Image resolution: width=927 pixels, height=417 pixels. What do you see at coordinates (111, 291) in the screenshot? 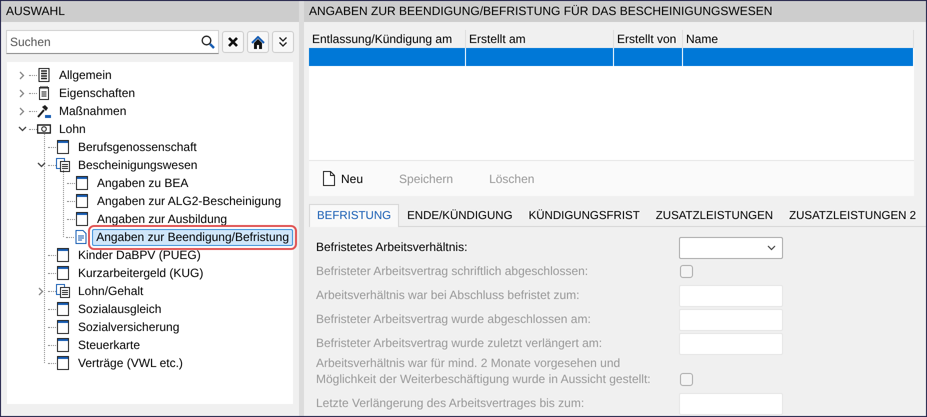
I see `tree-item: Lohn/Gehalt` at bounding box center [111, 291].